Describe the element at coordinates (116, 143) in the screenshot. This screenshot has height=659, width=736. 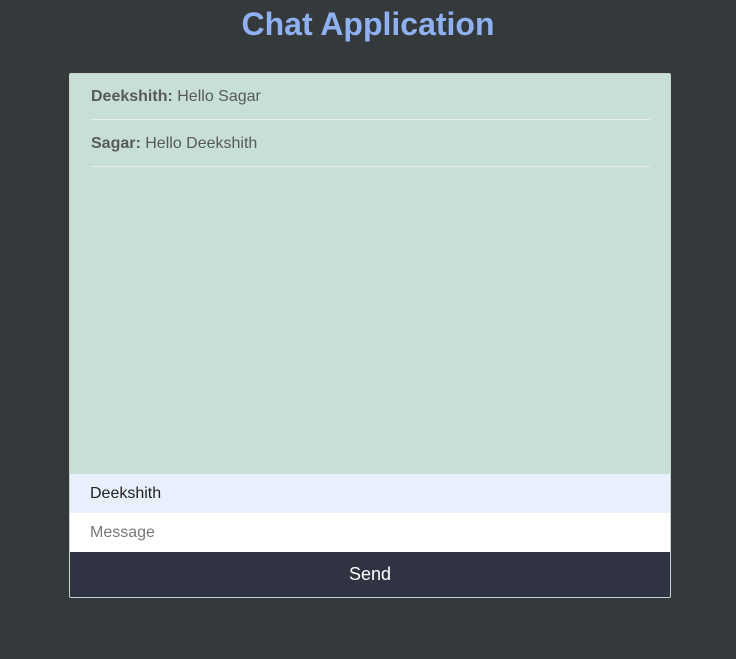
I see `message-sender: Sagar:` at that location.